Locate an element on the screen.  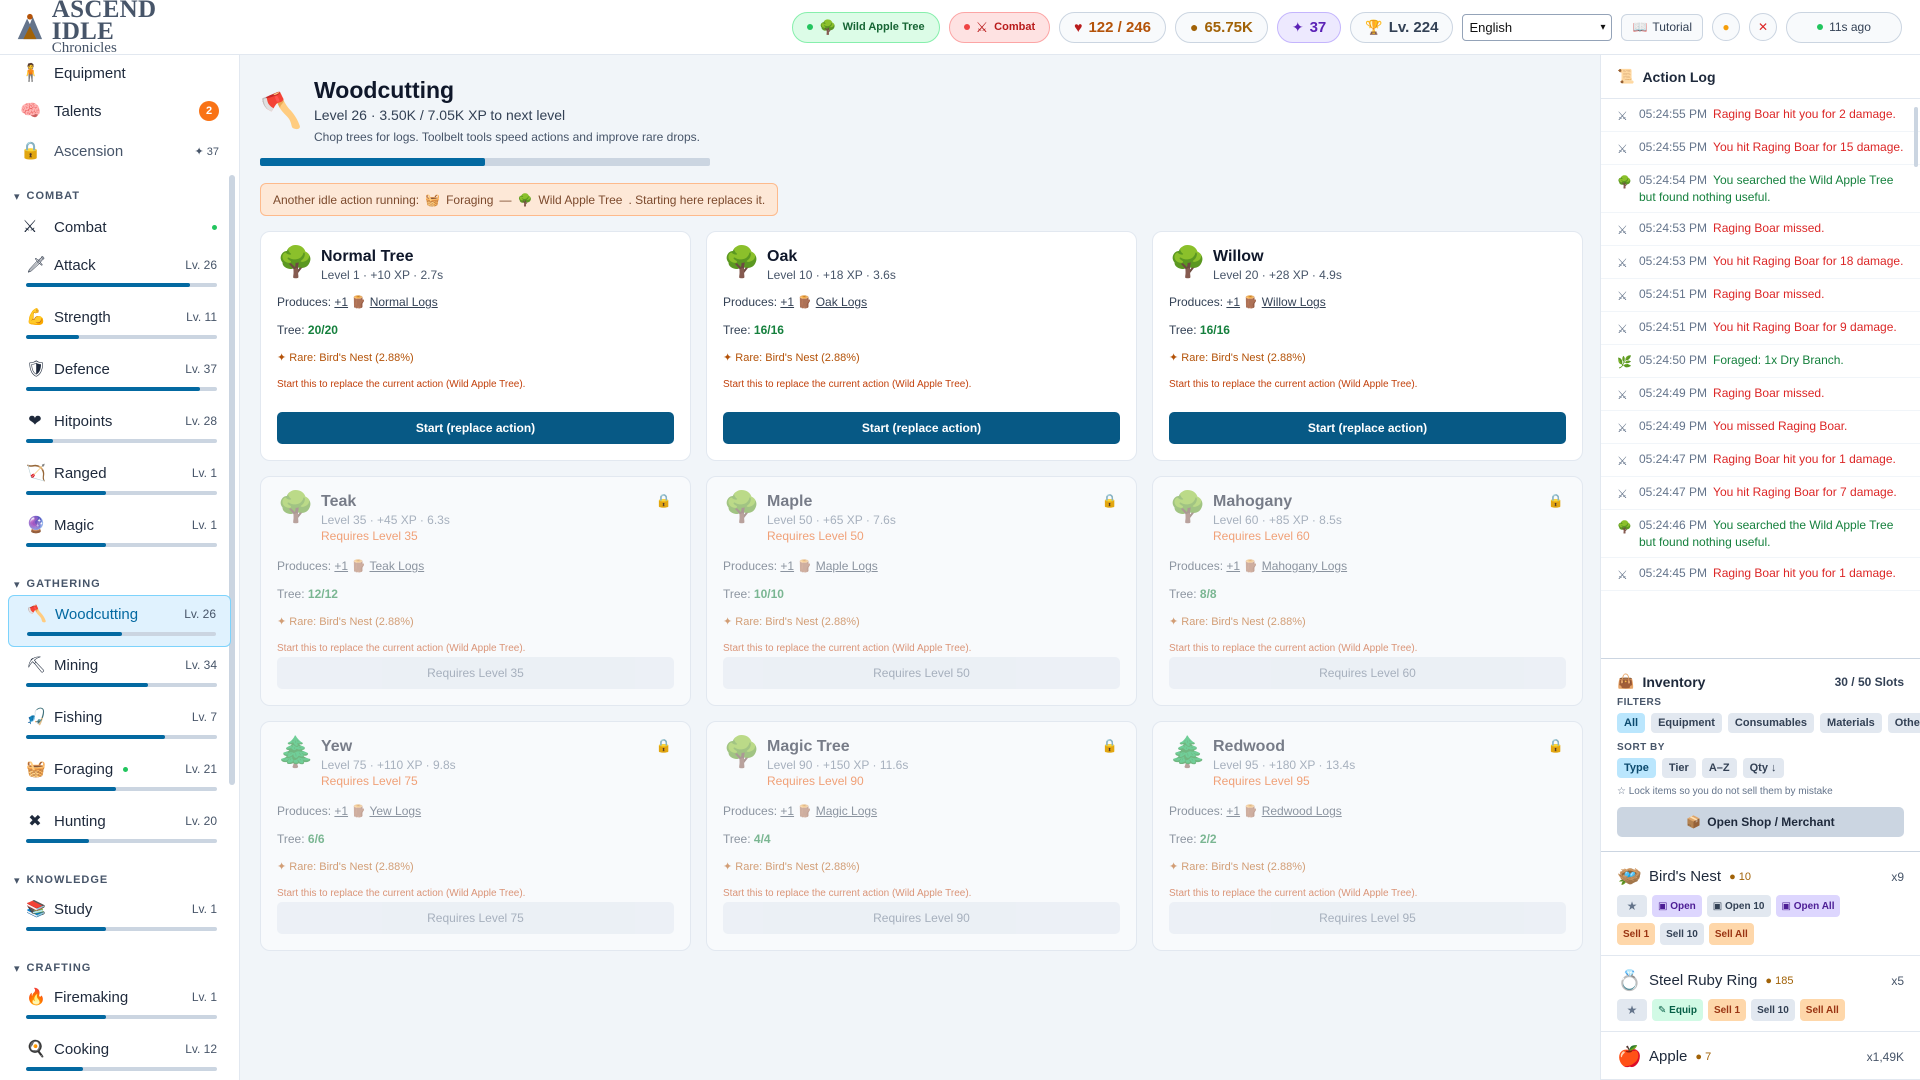
skill-name: Mining is located at coordinates (76, 665).